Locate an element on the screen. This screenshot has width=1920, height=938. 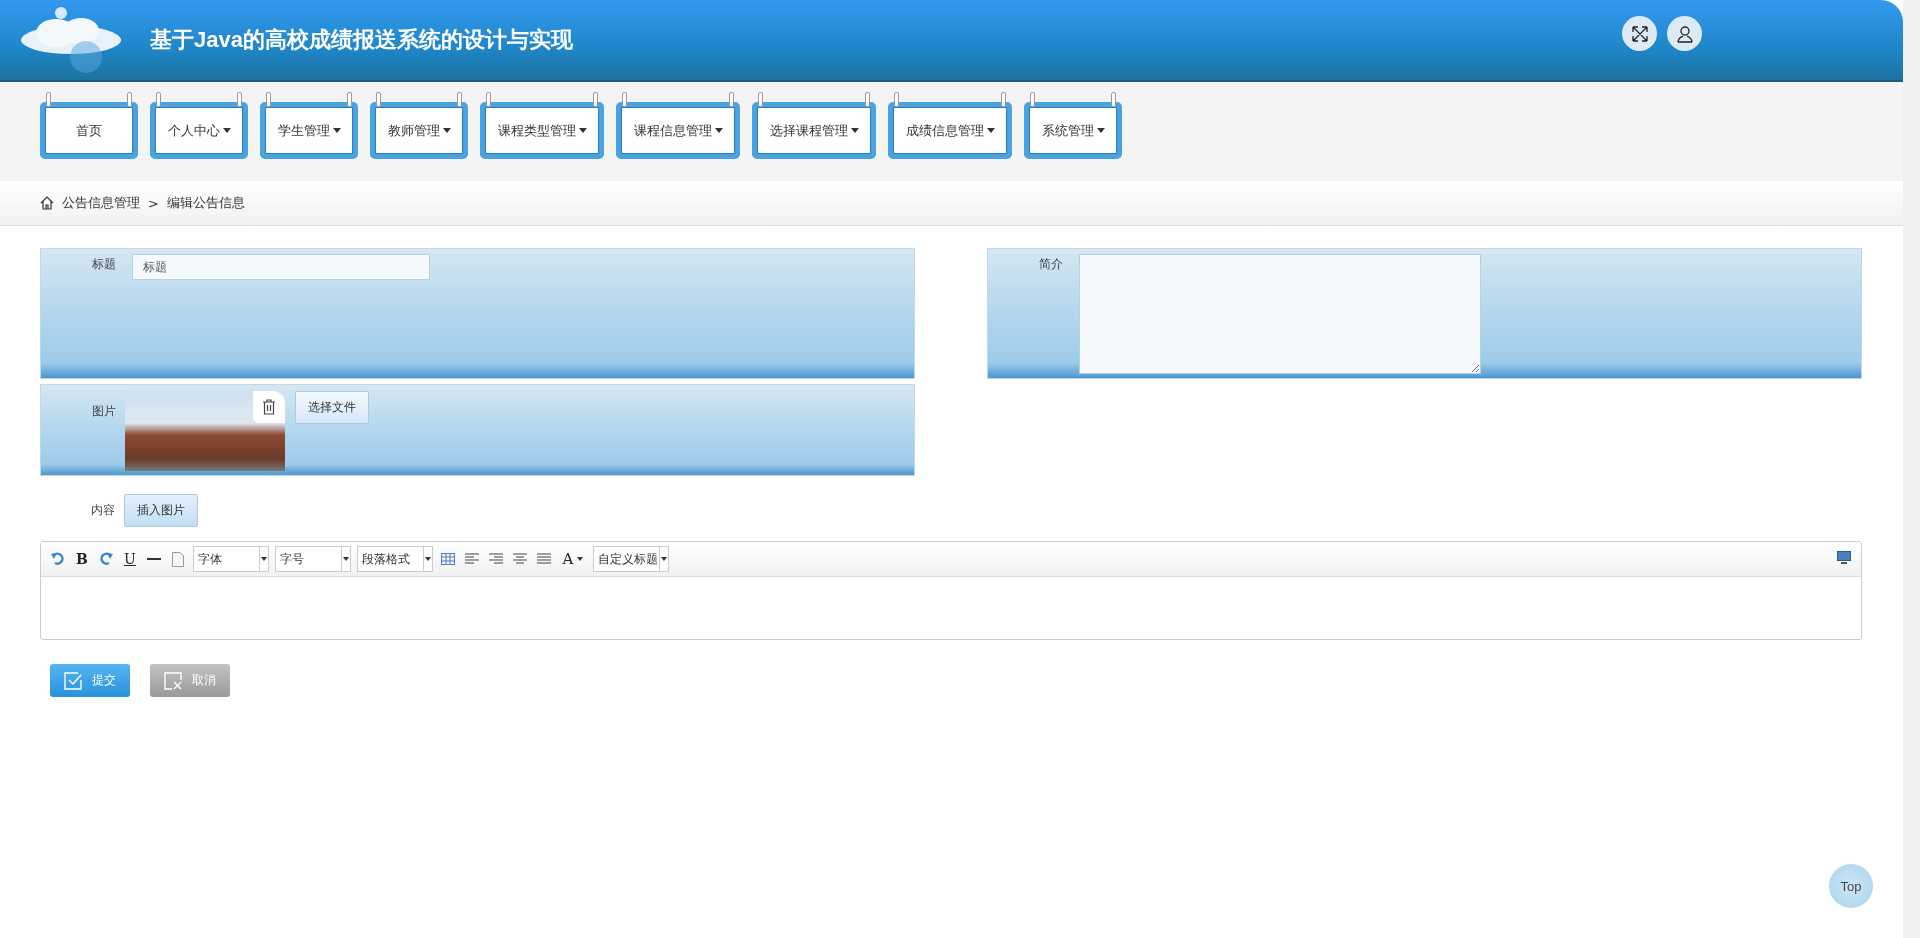
back-to-top-button: Top is located at coordinates (1851, 886).